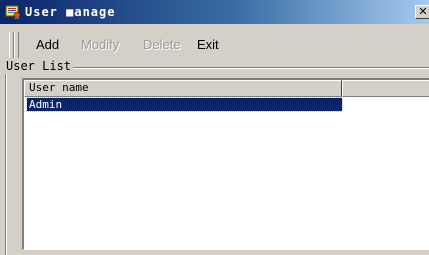  I want to click on window-title: User ■anage, so click(70, 12).